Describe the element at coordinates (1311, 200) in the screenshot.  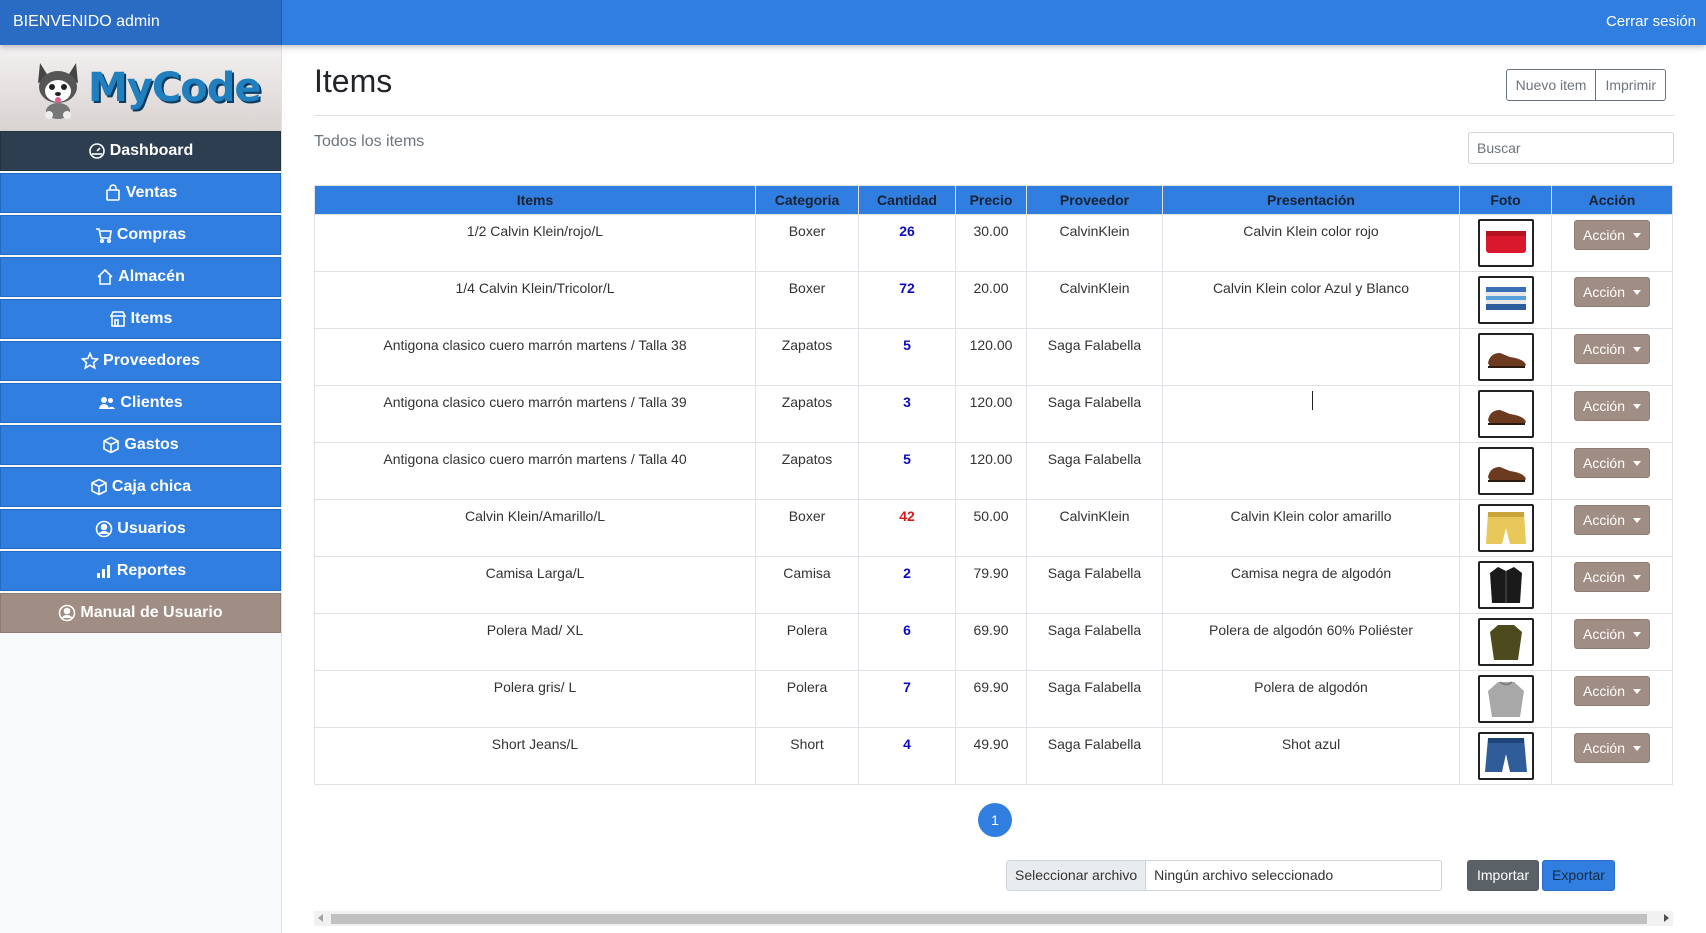
I see `column-header-presentacion: Presentación` at that location.